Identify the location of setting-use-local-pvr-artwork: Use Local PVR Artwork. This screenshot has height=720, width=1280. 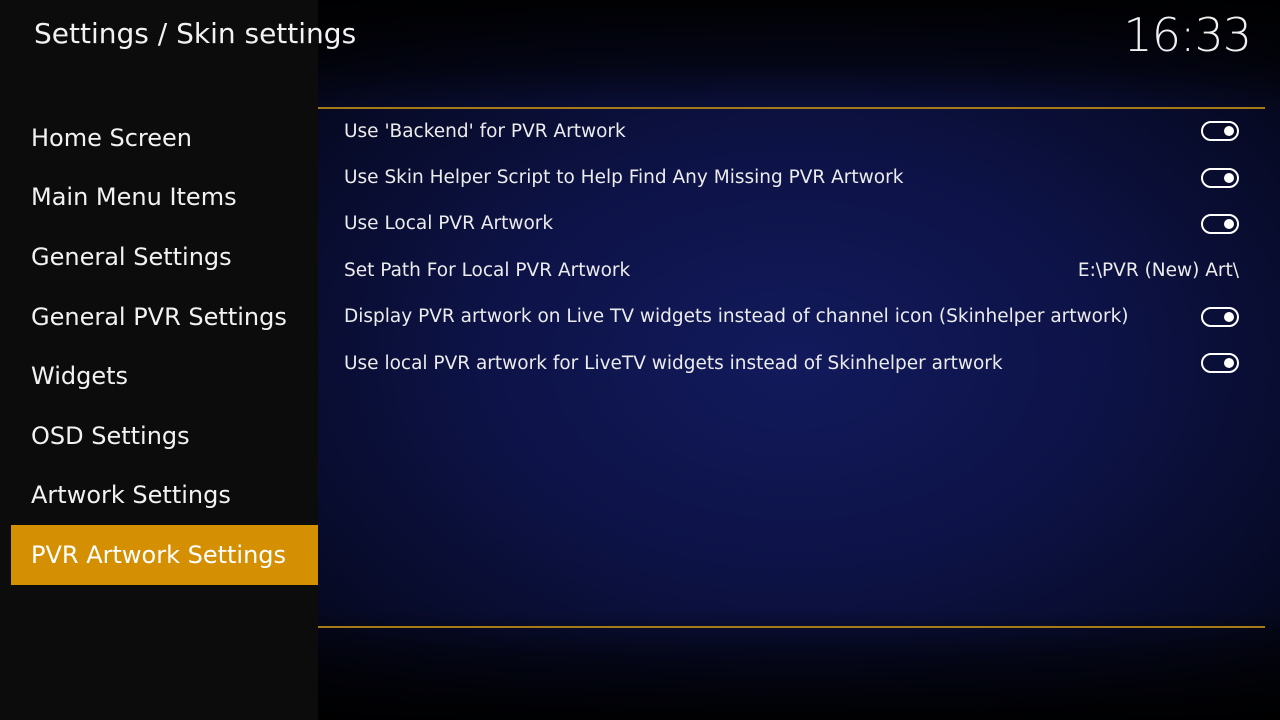
(791, 224).